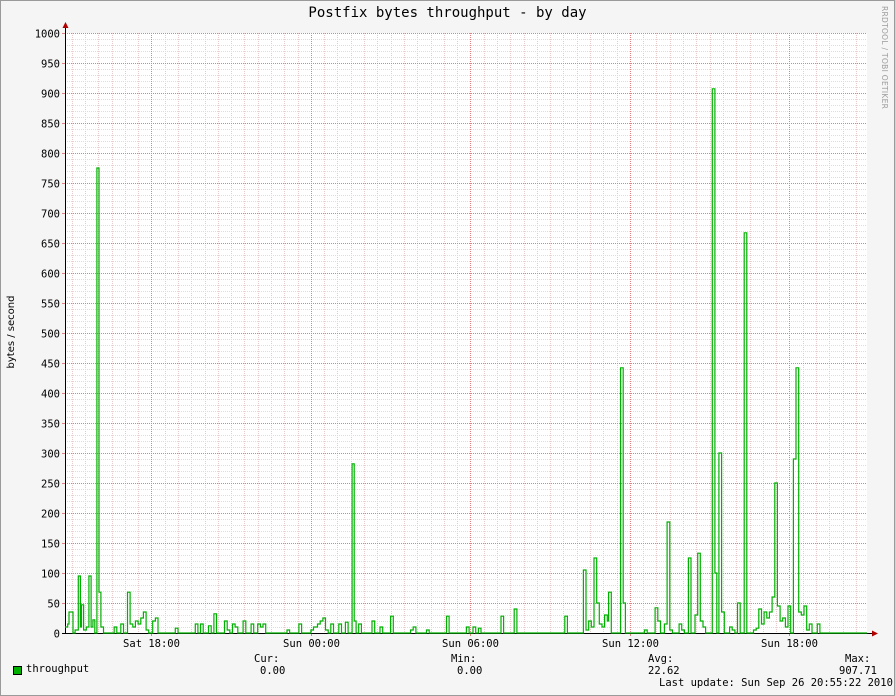  I want to click on y-tick-label: 350, so click(50, 425).